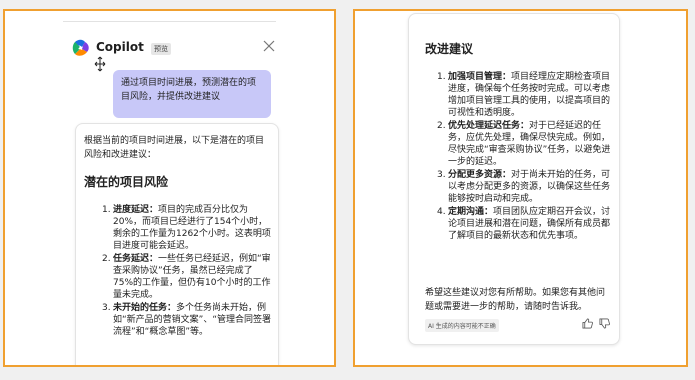 Image resolution: width=695 pixels, height=380 pixels. I want to click on risk-section-heading: 潜在的项目风险, so click(126, 182).